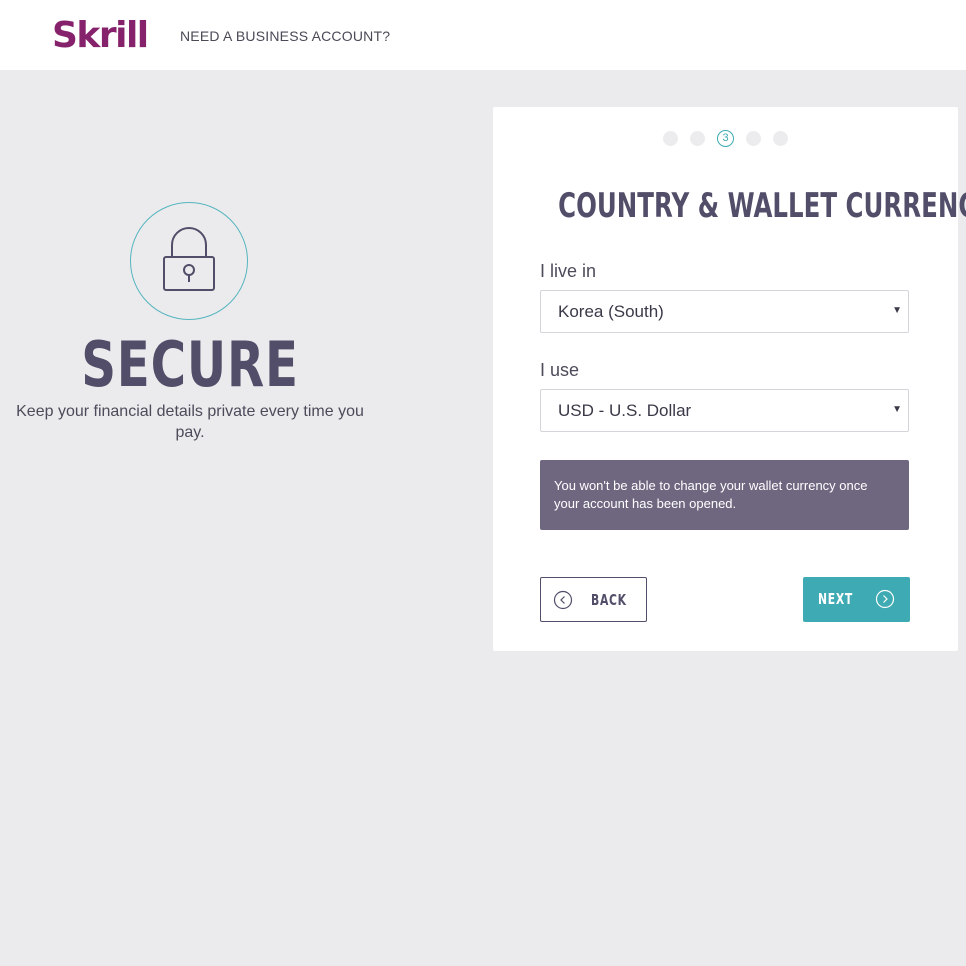 The image size is (966, 966). Describe the element at coordinates (725, 138) in the screenshot. I see `step-current: 3` at that location.